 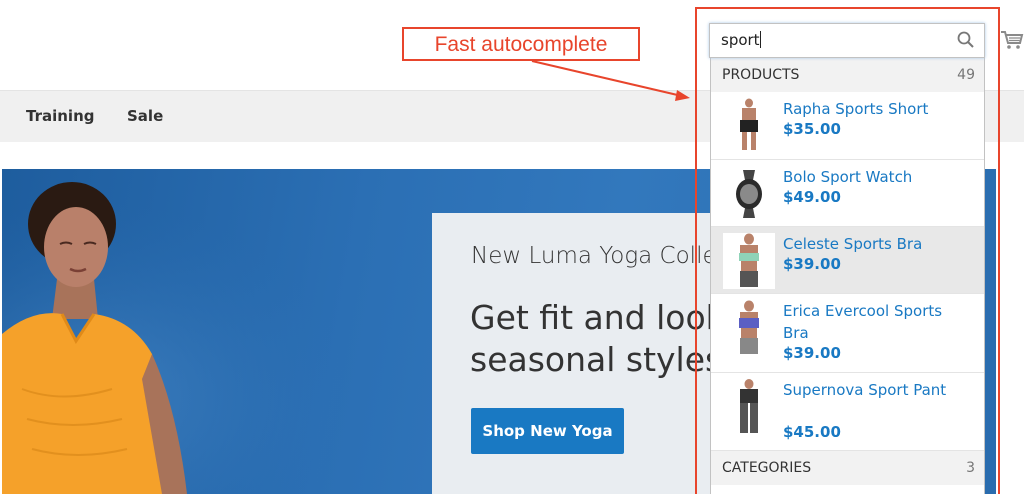 I want to click on promo-subtitle: New Luma Yoga Collection, so click(x=601, y=256).